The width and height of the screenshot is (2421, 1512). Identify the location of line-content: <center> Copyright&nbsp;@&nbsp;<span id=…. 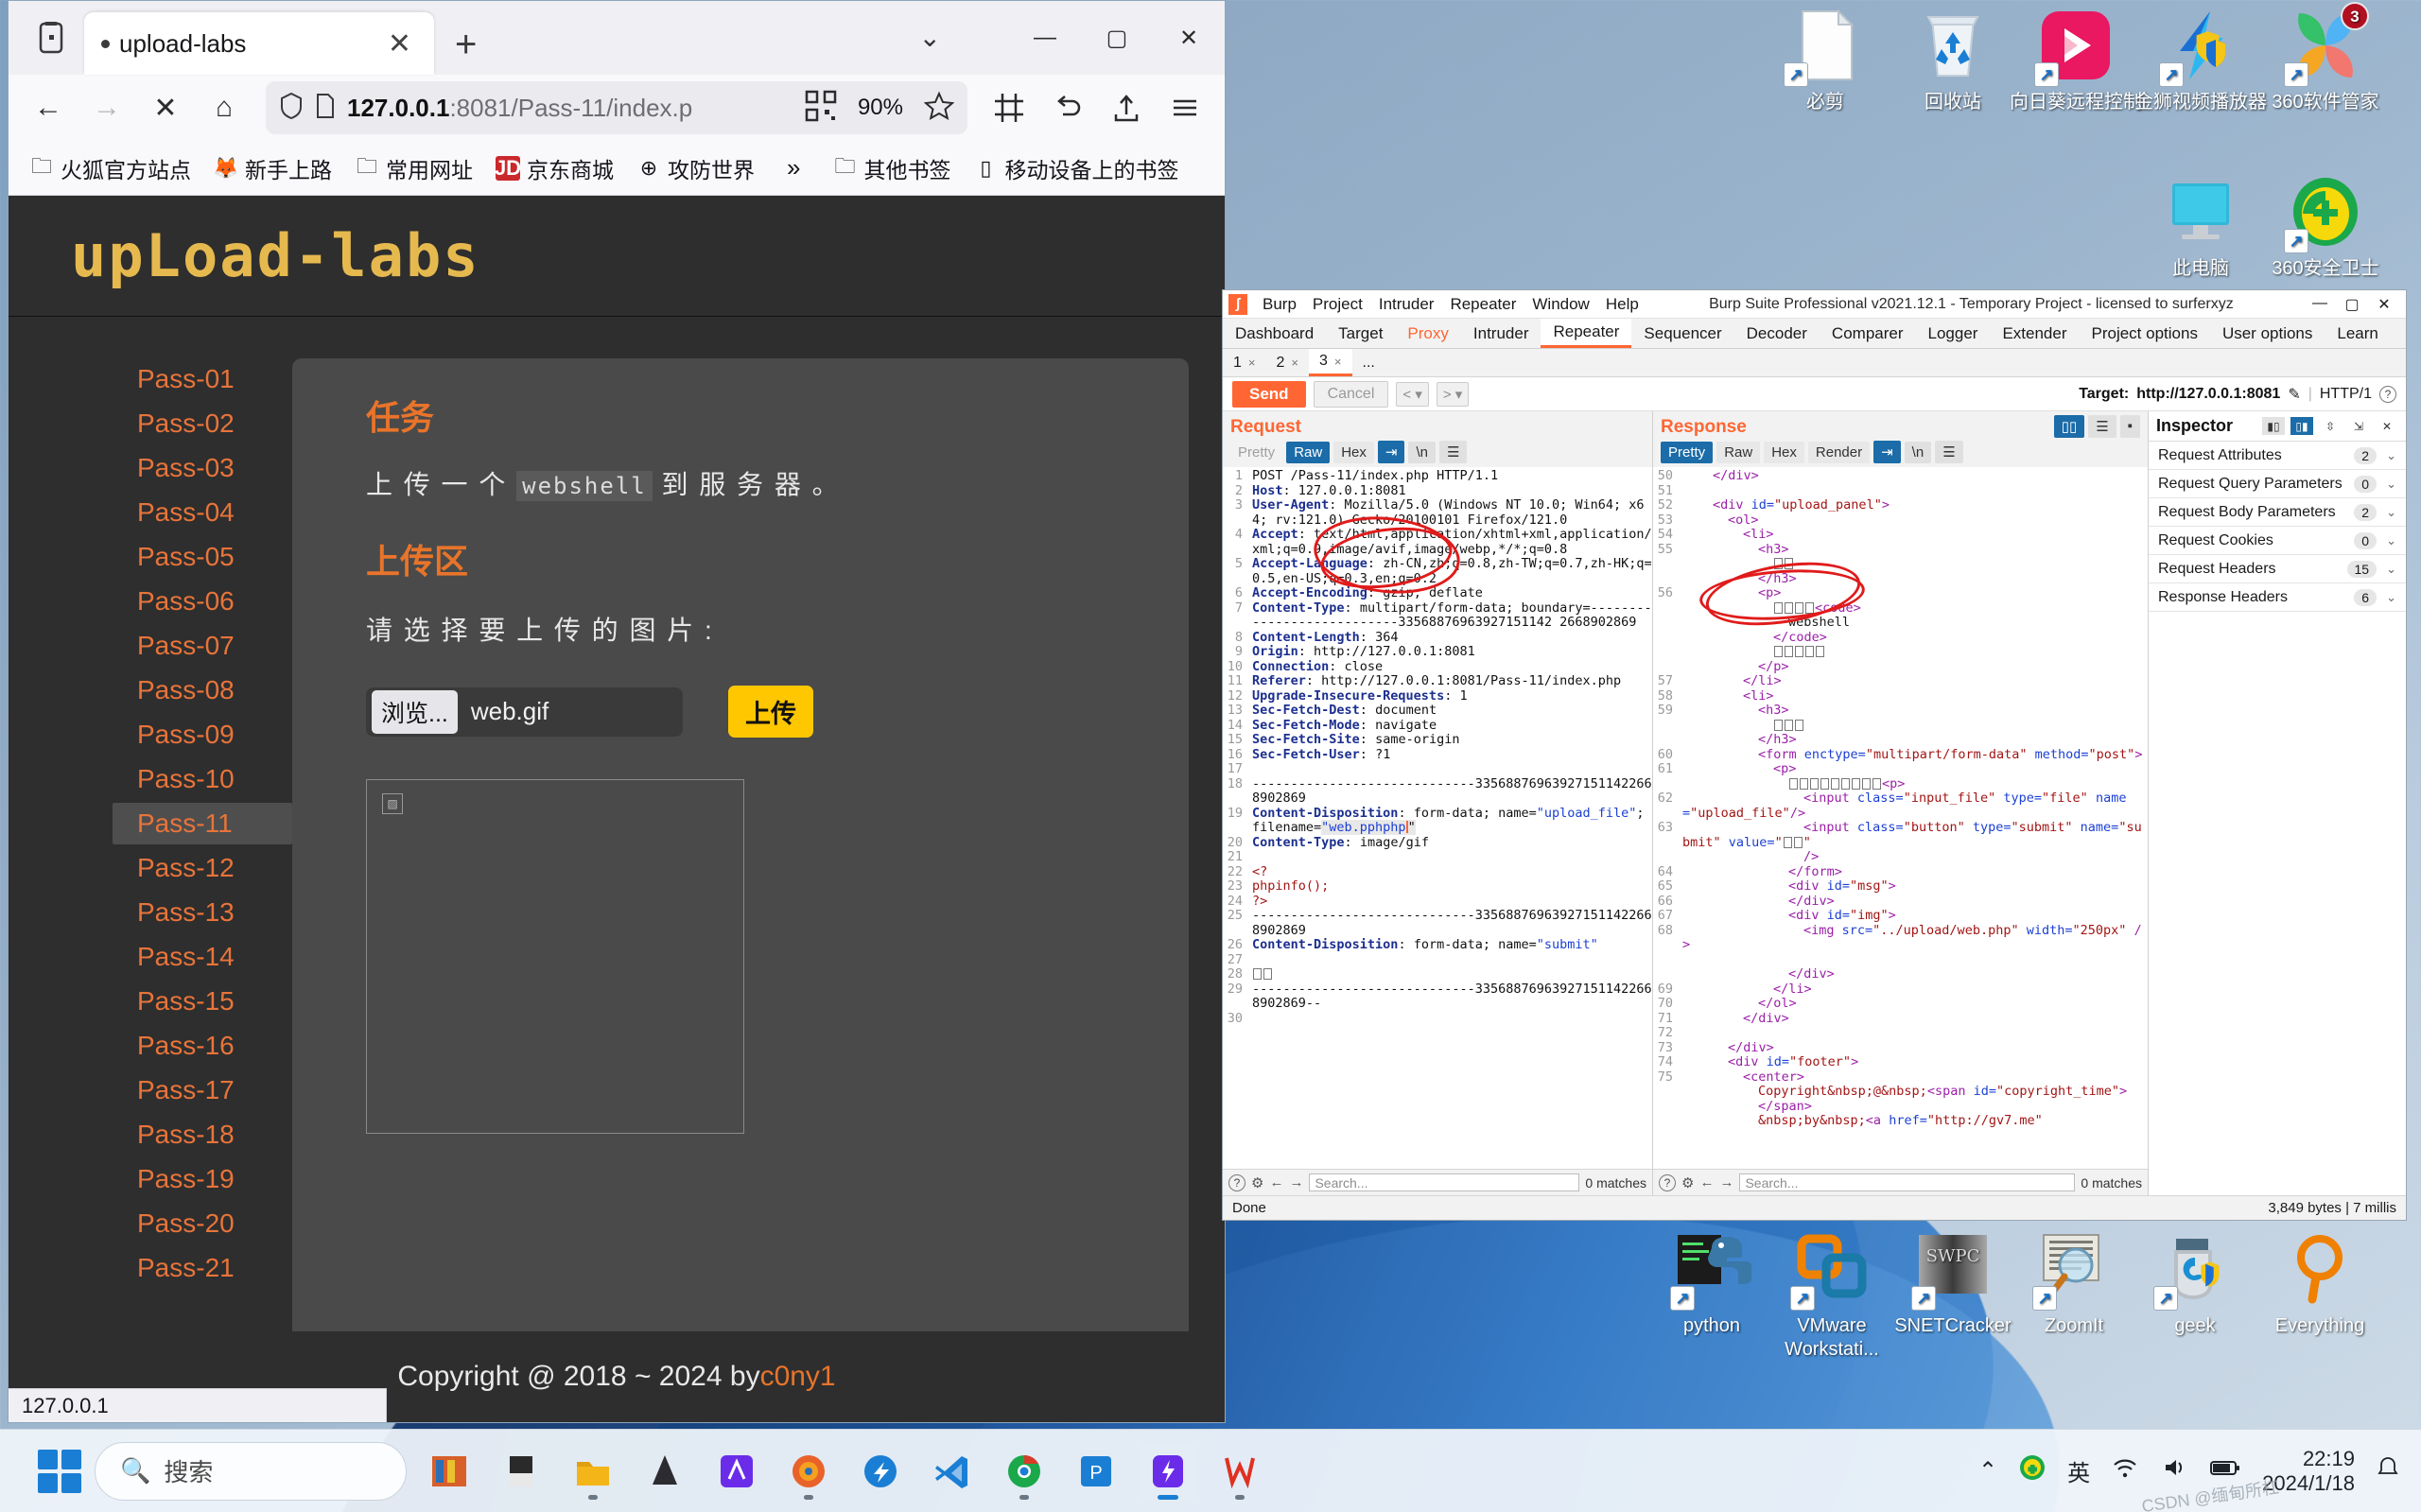
(1913, 1099).